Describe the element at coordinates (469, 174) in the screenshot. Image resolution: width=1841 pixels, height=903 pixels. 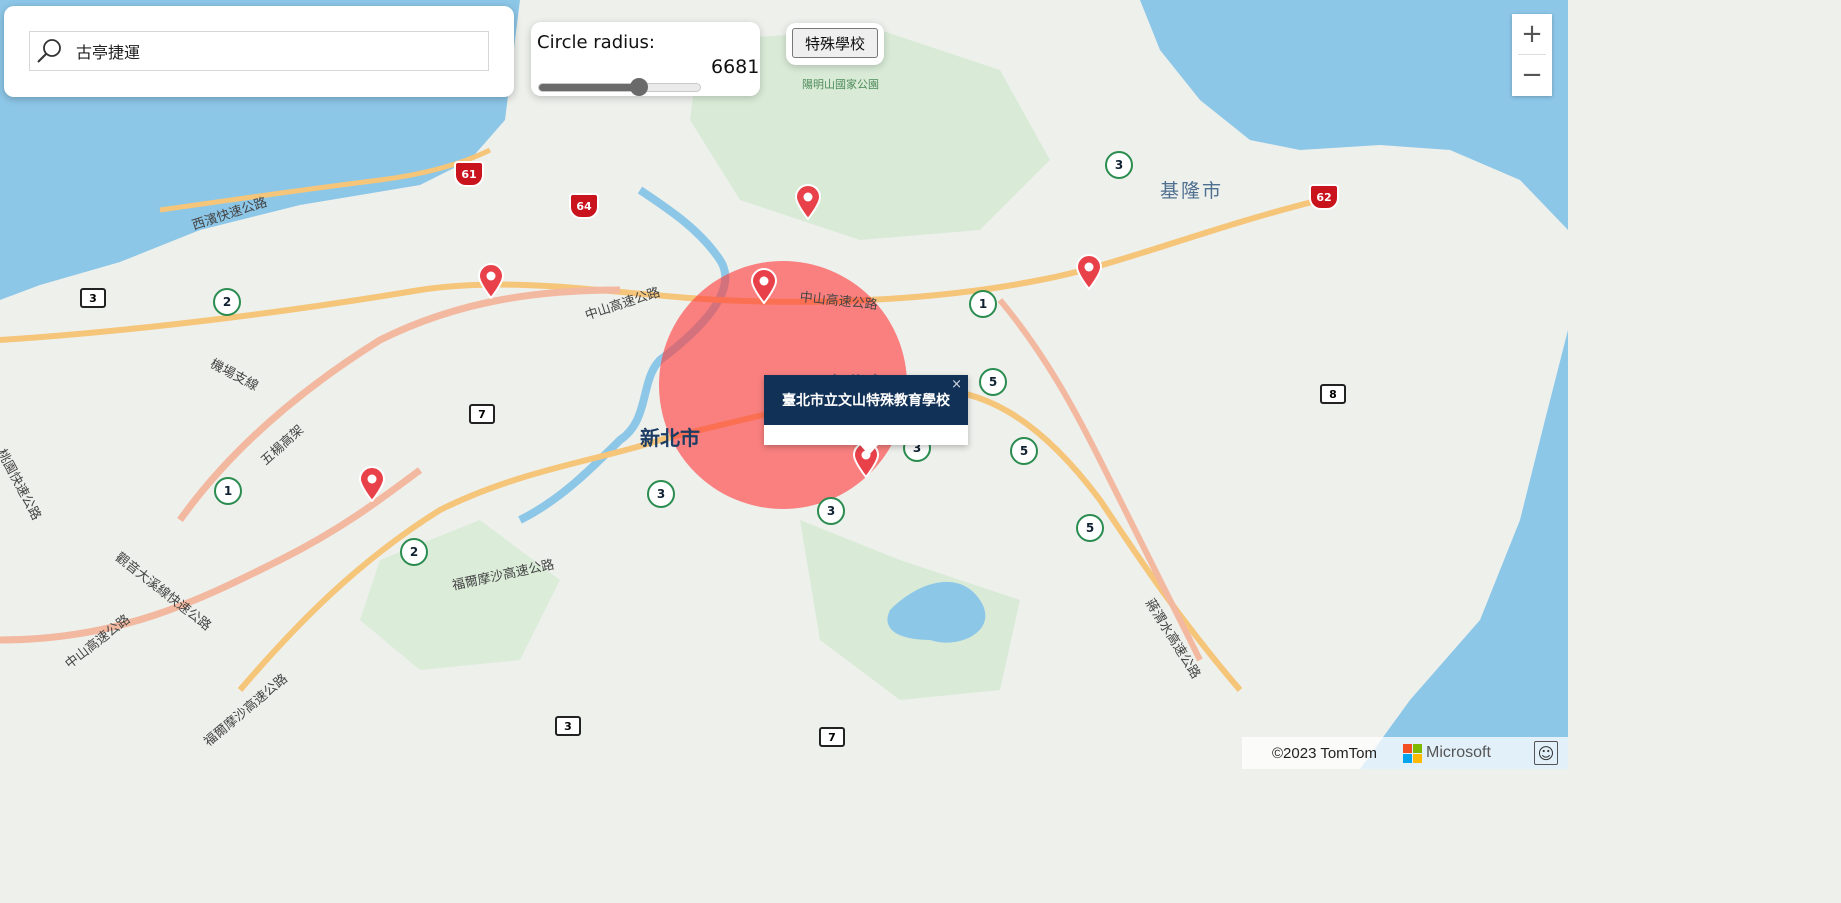
I see `route-shield-61: 61` at that location.